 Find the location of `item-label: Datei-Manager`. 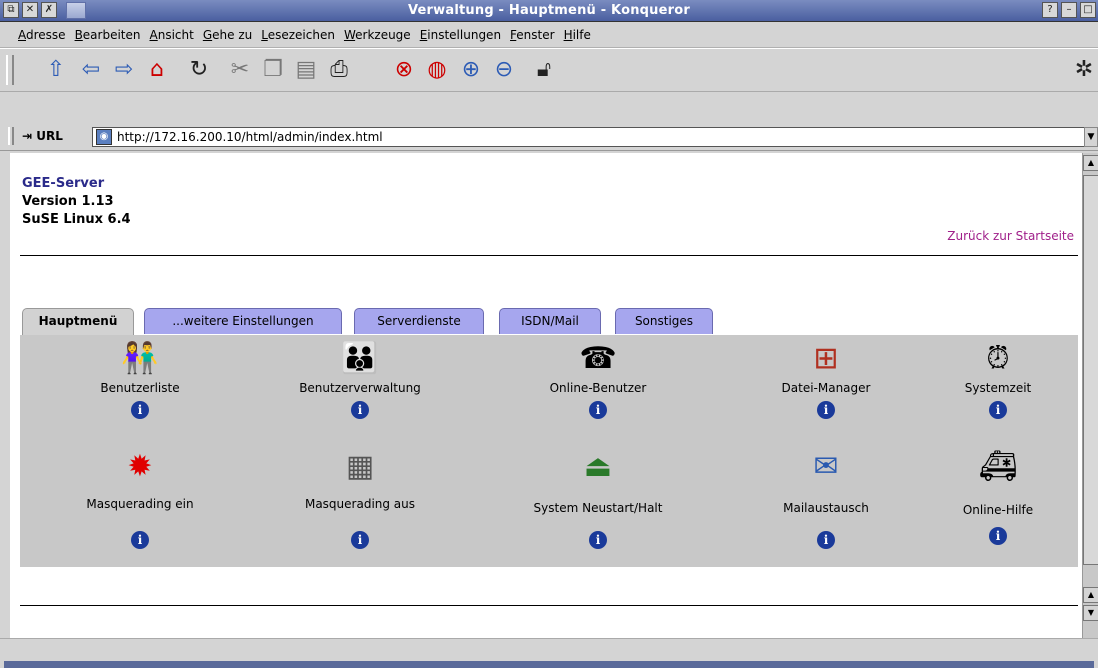

item-label: Datei-Manager is located at coordinates (826, 388).